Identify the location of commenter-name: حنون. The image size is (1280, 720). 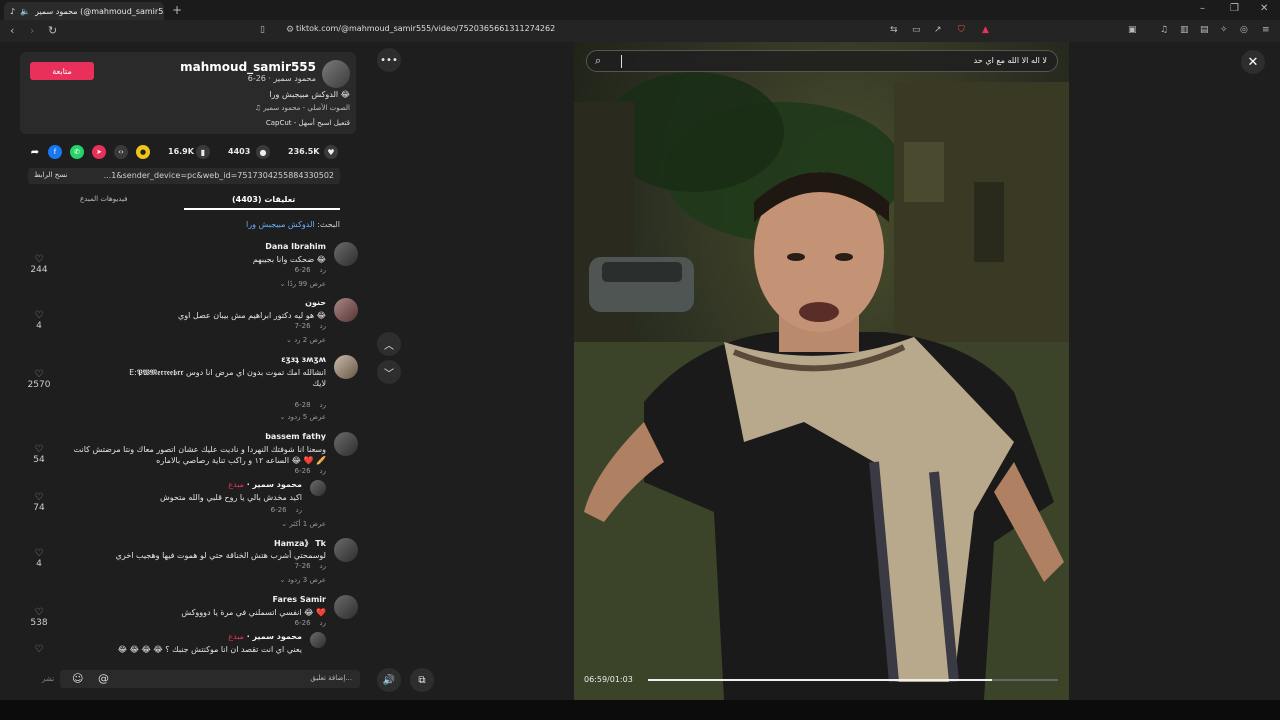
(315, 302).